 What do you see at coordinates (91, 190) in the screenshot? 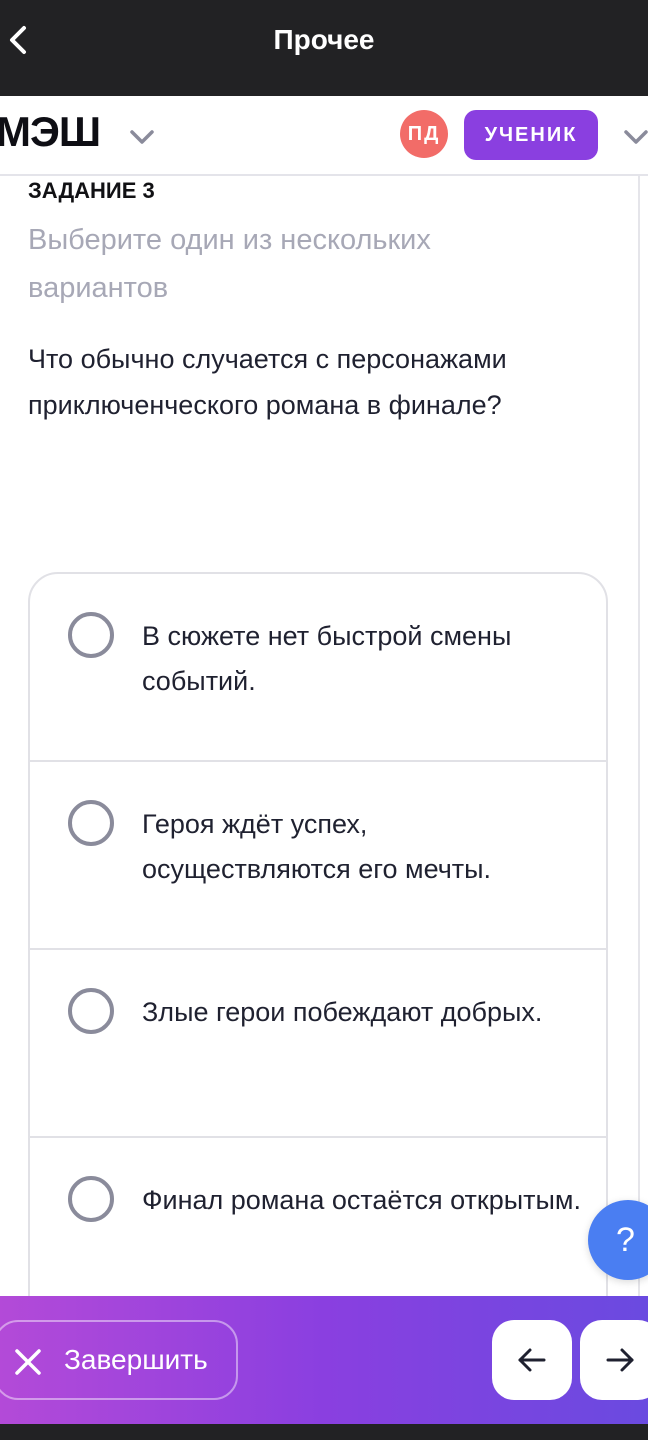
I see `task-number: ЗАДАНИЕ 3` at bounding box center [91, 190].